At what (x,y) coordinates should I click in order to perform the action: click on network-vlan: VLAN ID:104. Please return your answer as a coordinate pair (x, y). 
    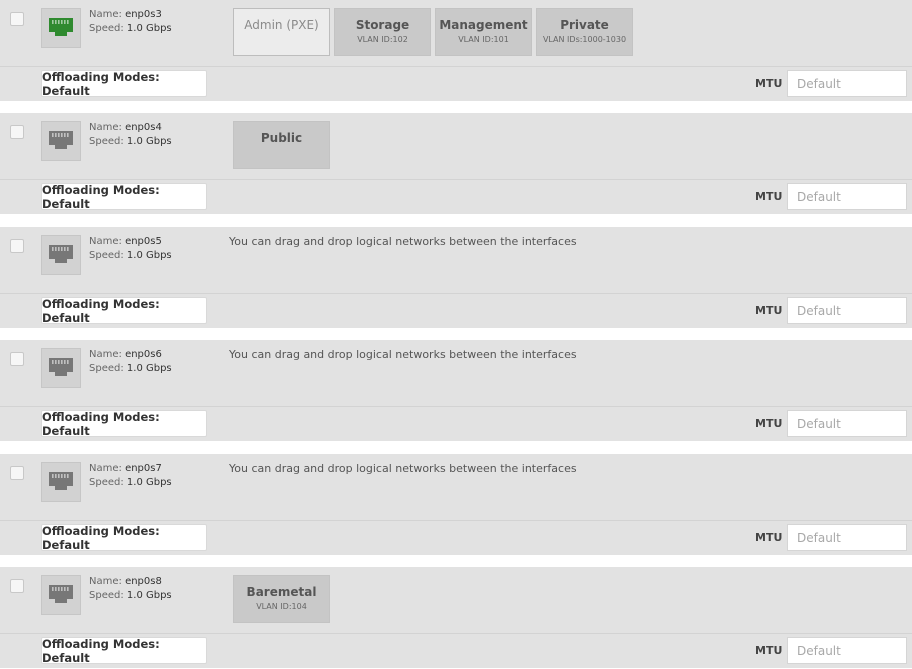
    Looking at the image, I should click on (281, 606).